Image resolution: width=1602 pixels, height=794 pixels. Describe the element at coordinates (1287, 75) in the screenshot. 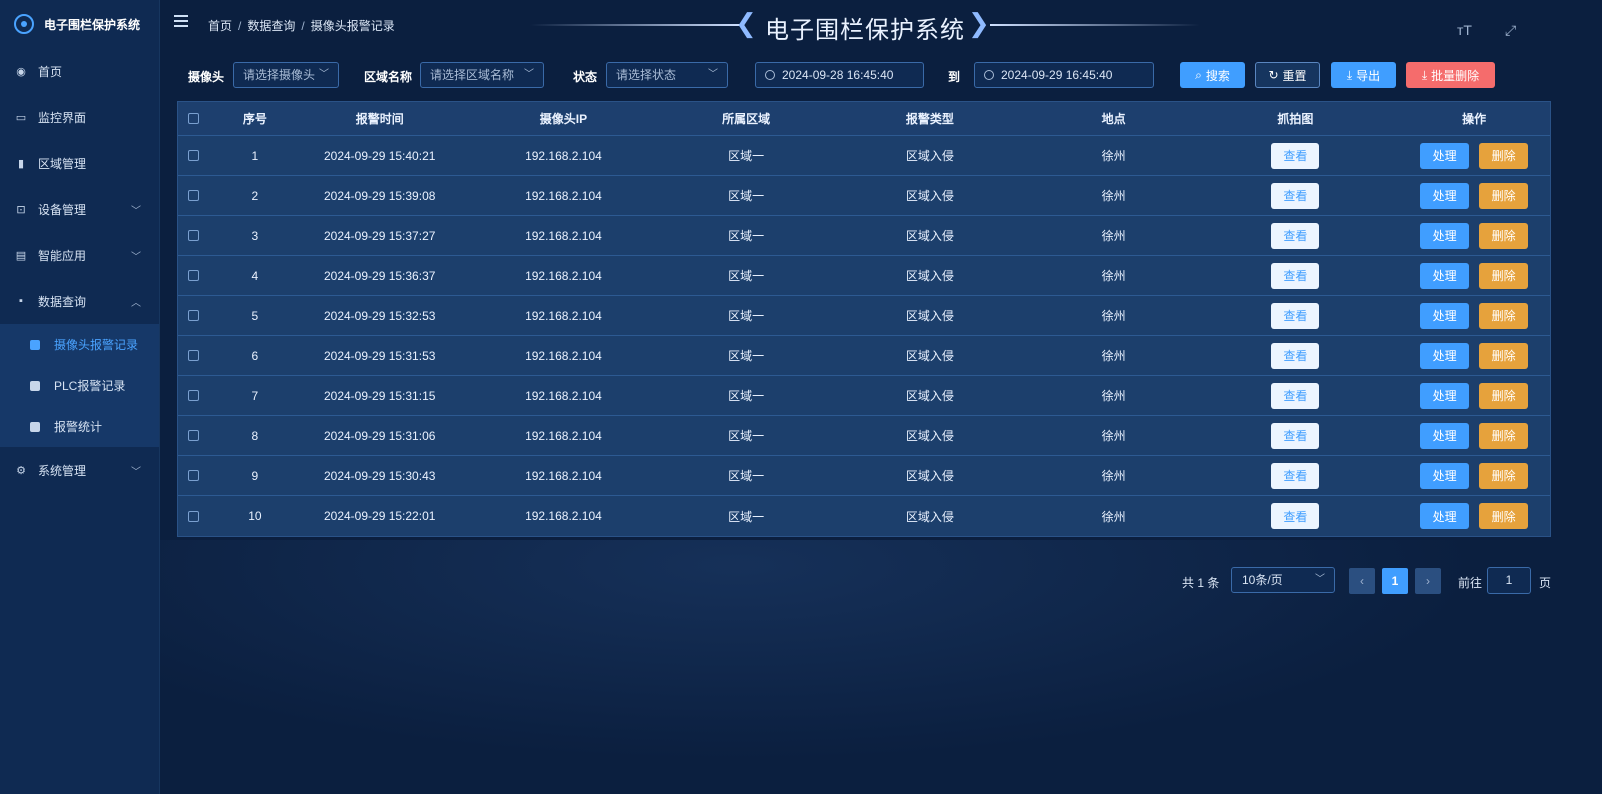

I see `reset-button: ↻ 重置` at that location.